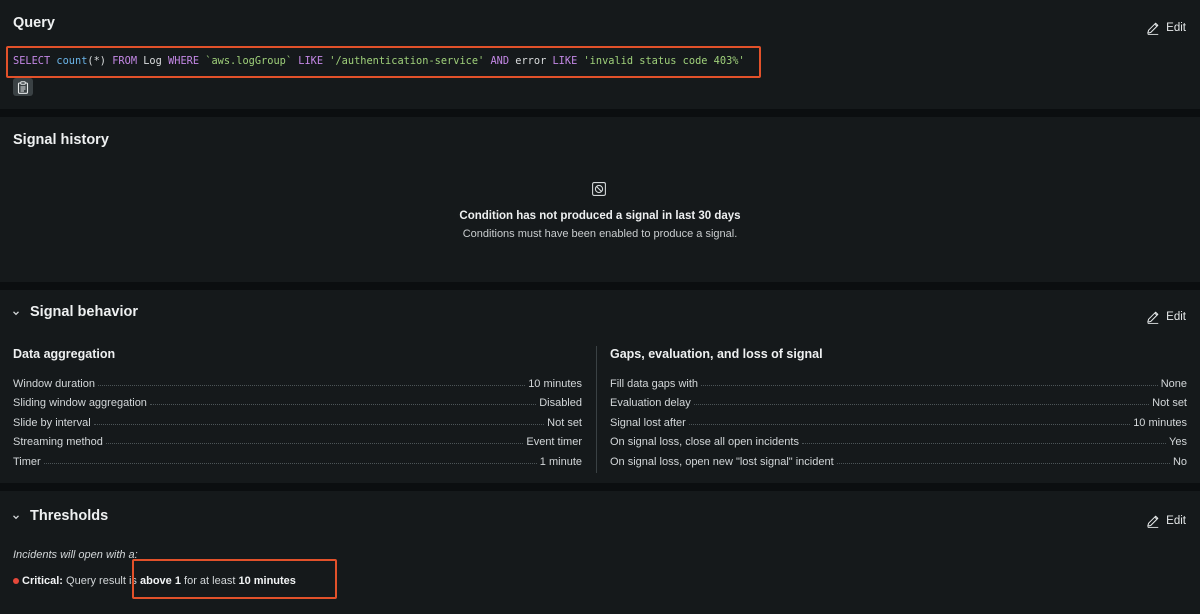 The height and width of the screenshot is (614, 1200). I want to click on kv-row-fill-data-gaps: Fill data gaps with None, so click(898, 380).